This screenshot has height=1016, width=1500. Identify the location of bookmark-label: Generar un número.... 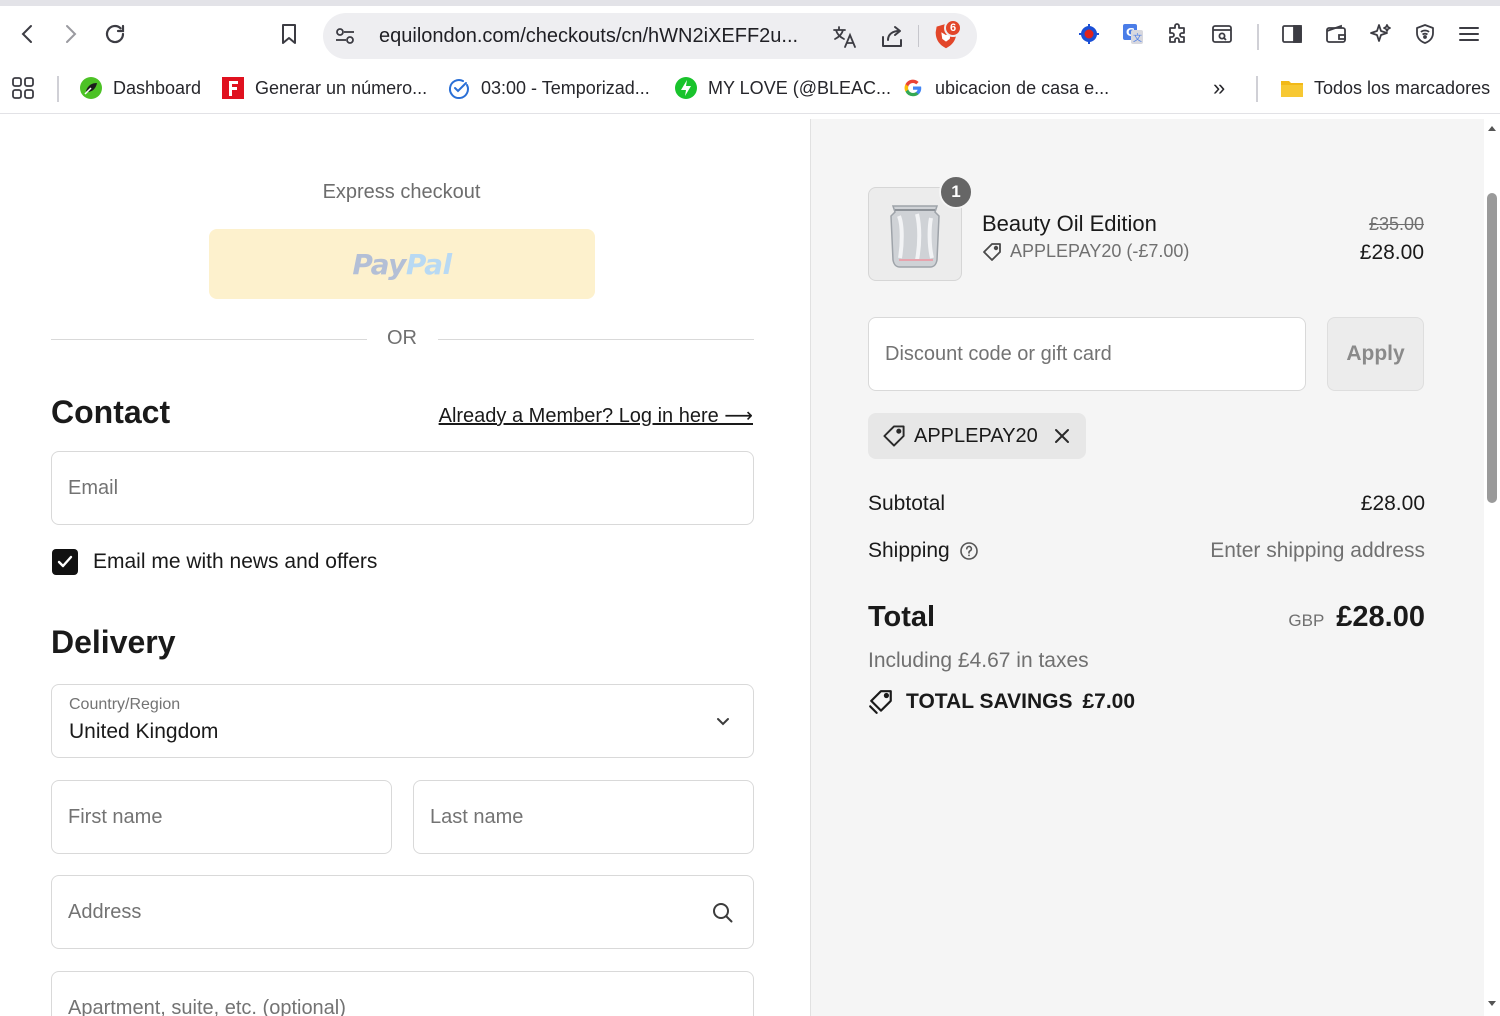
(341, 87).